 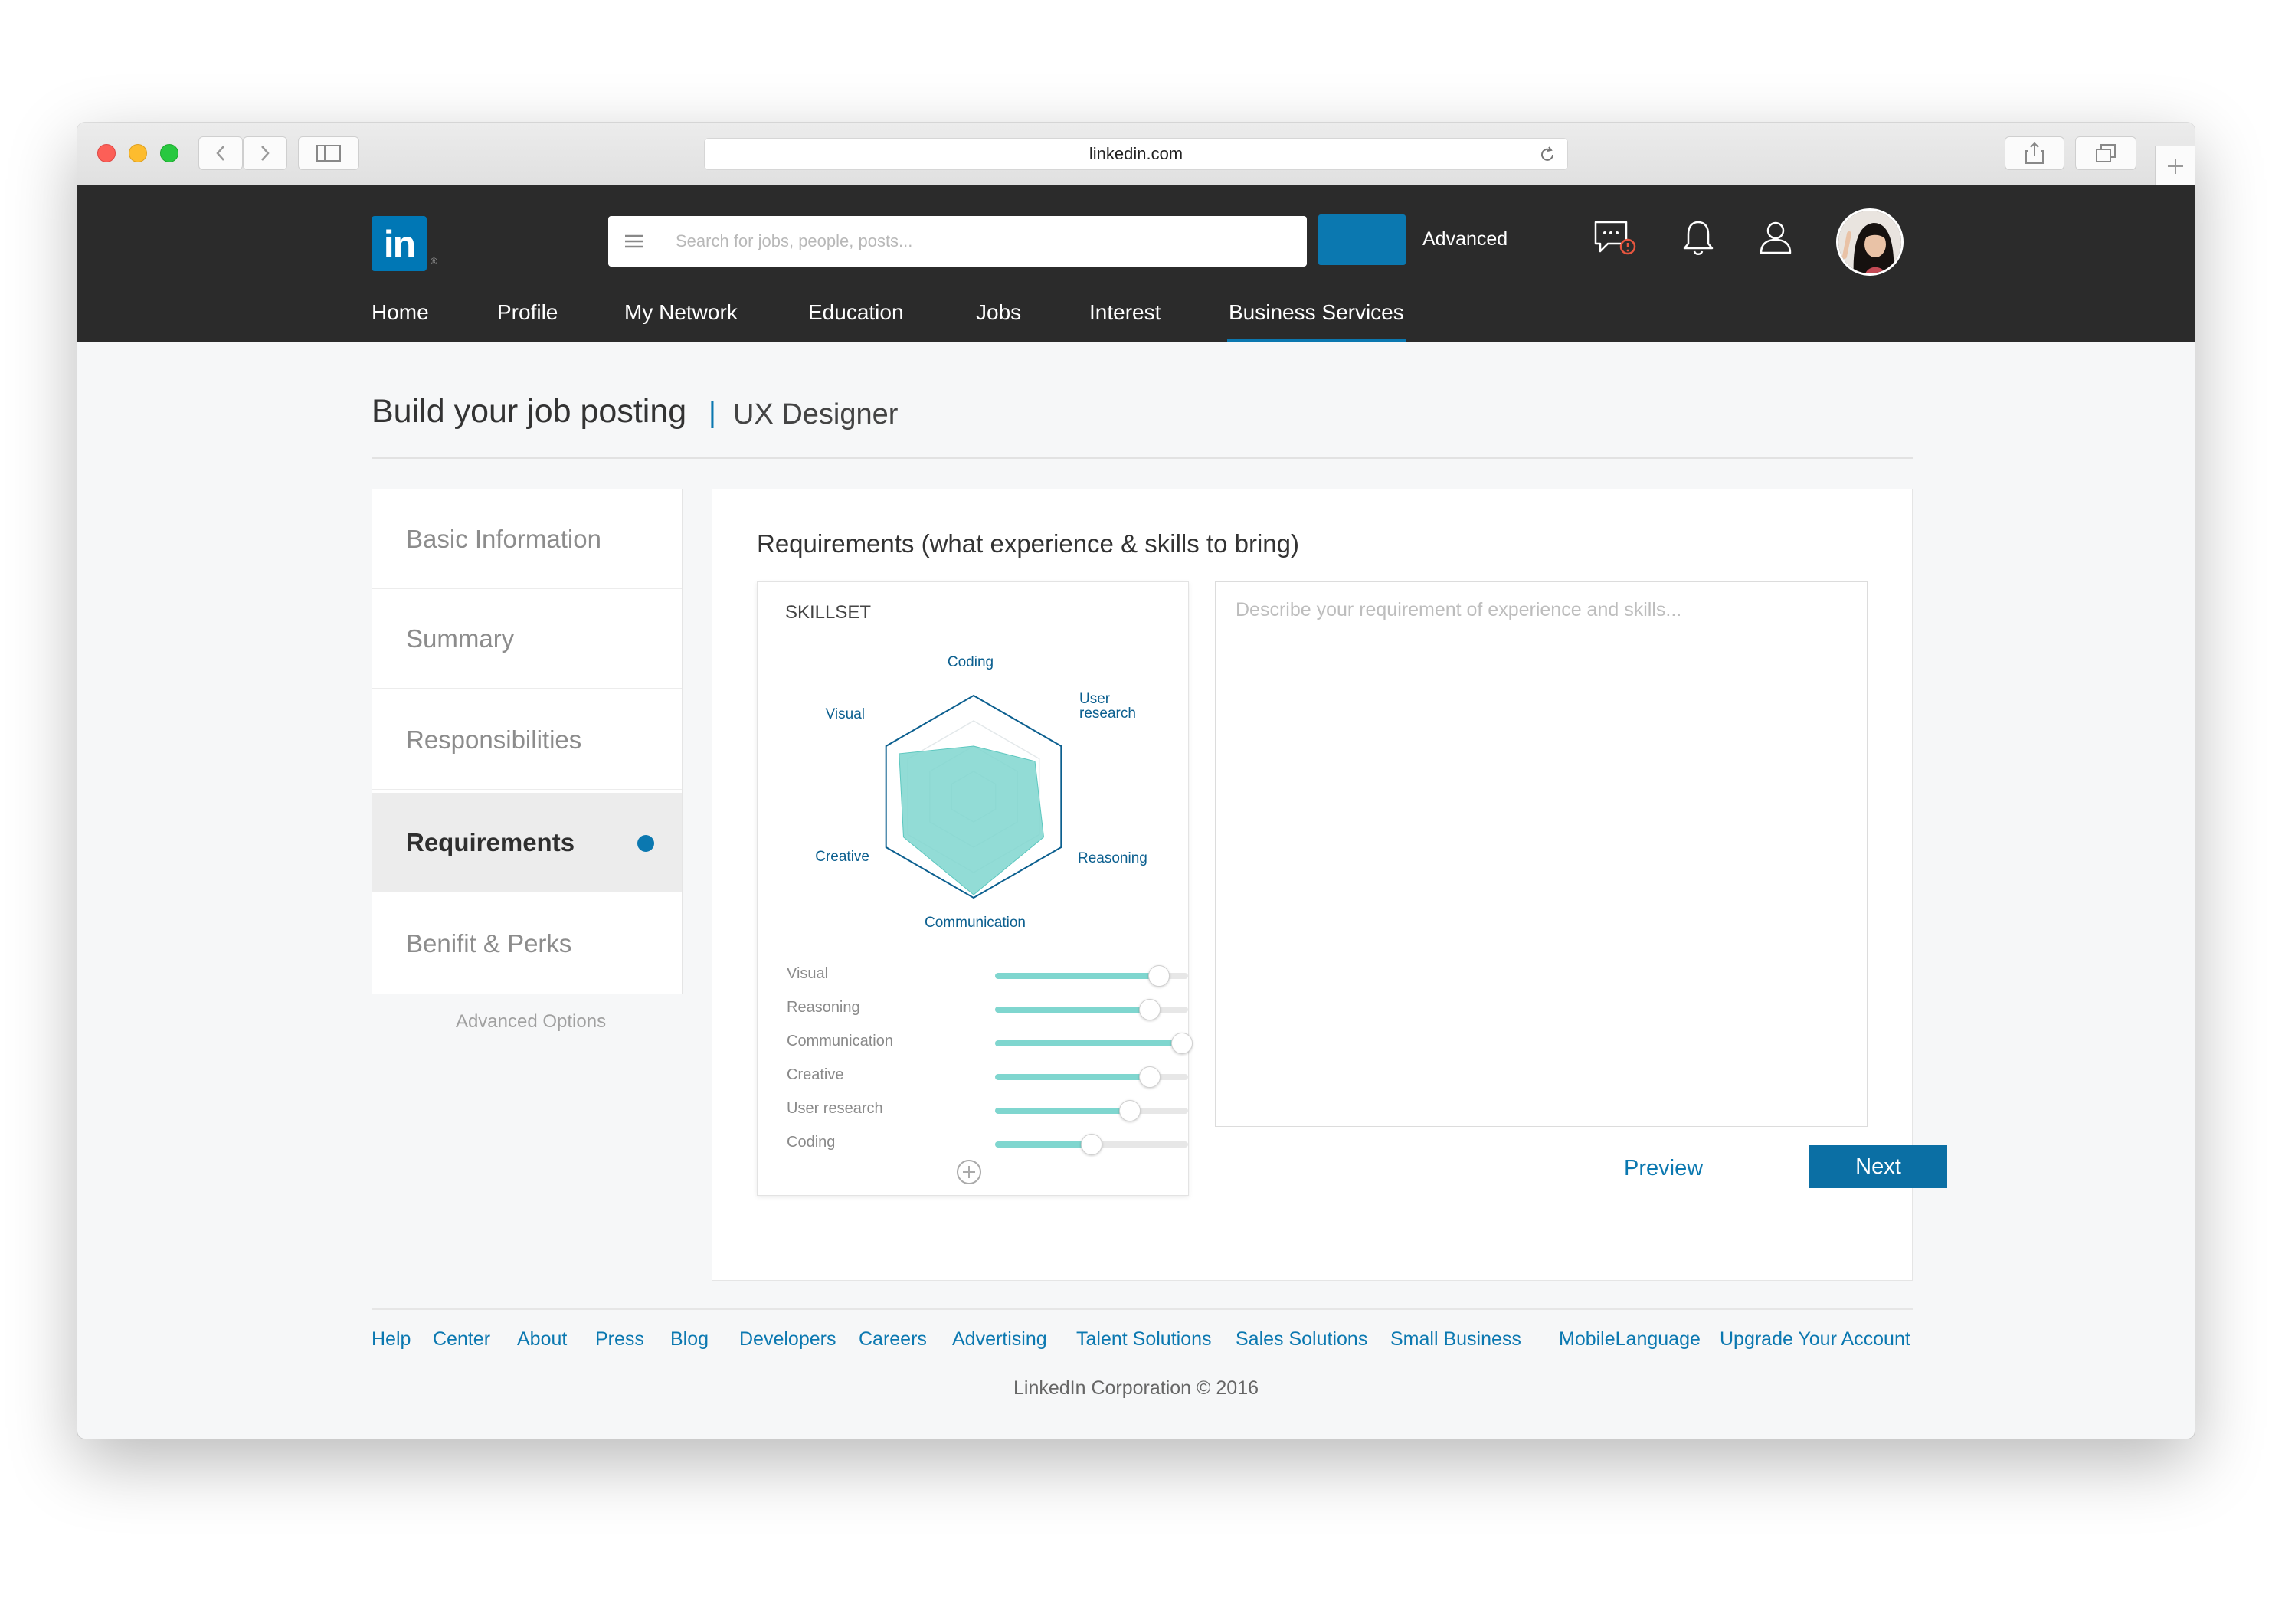 I want to click on search-bar, so click(x=958, y=242).